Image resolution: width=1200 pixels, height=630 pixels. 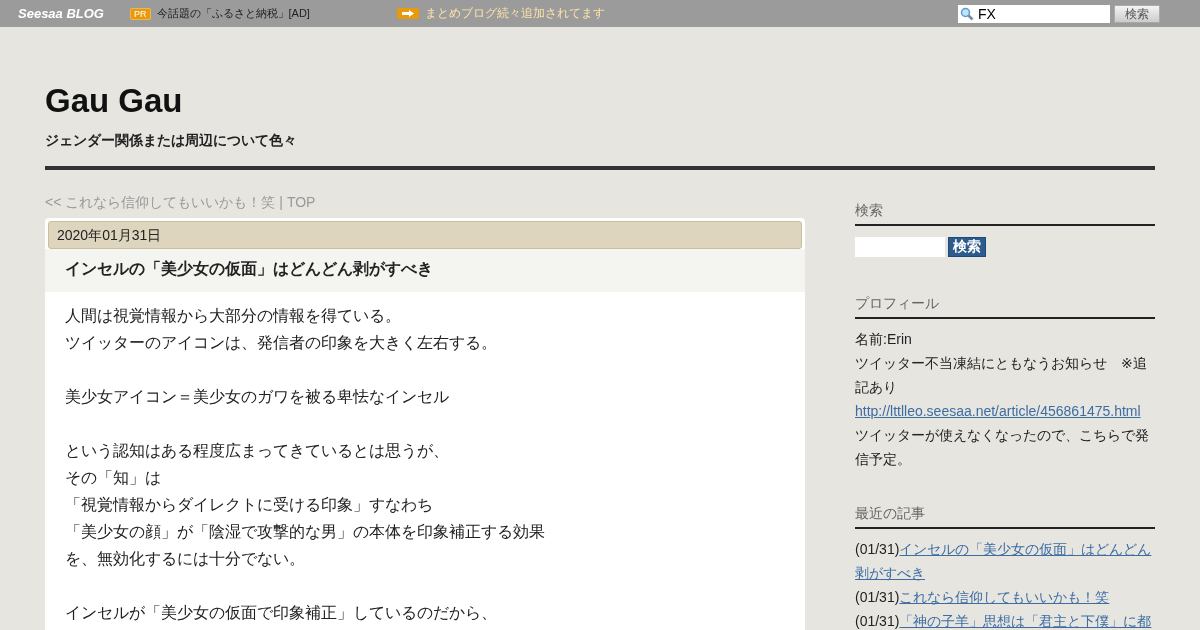 I want to click on search-field: FX, so click(x=1034, y=13).